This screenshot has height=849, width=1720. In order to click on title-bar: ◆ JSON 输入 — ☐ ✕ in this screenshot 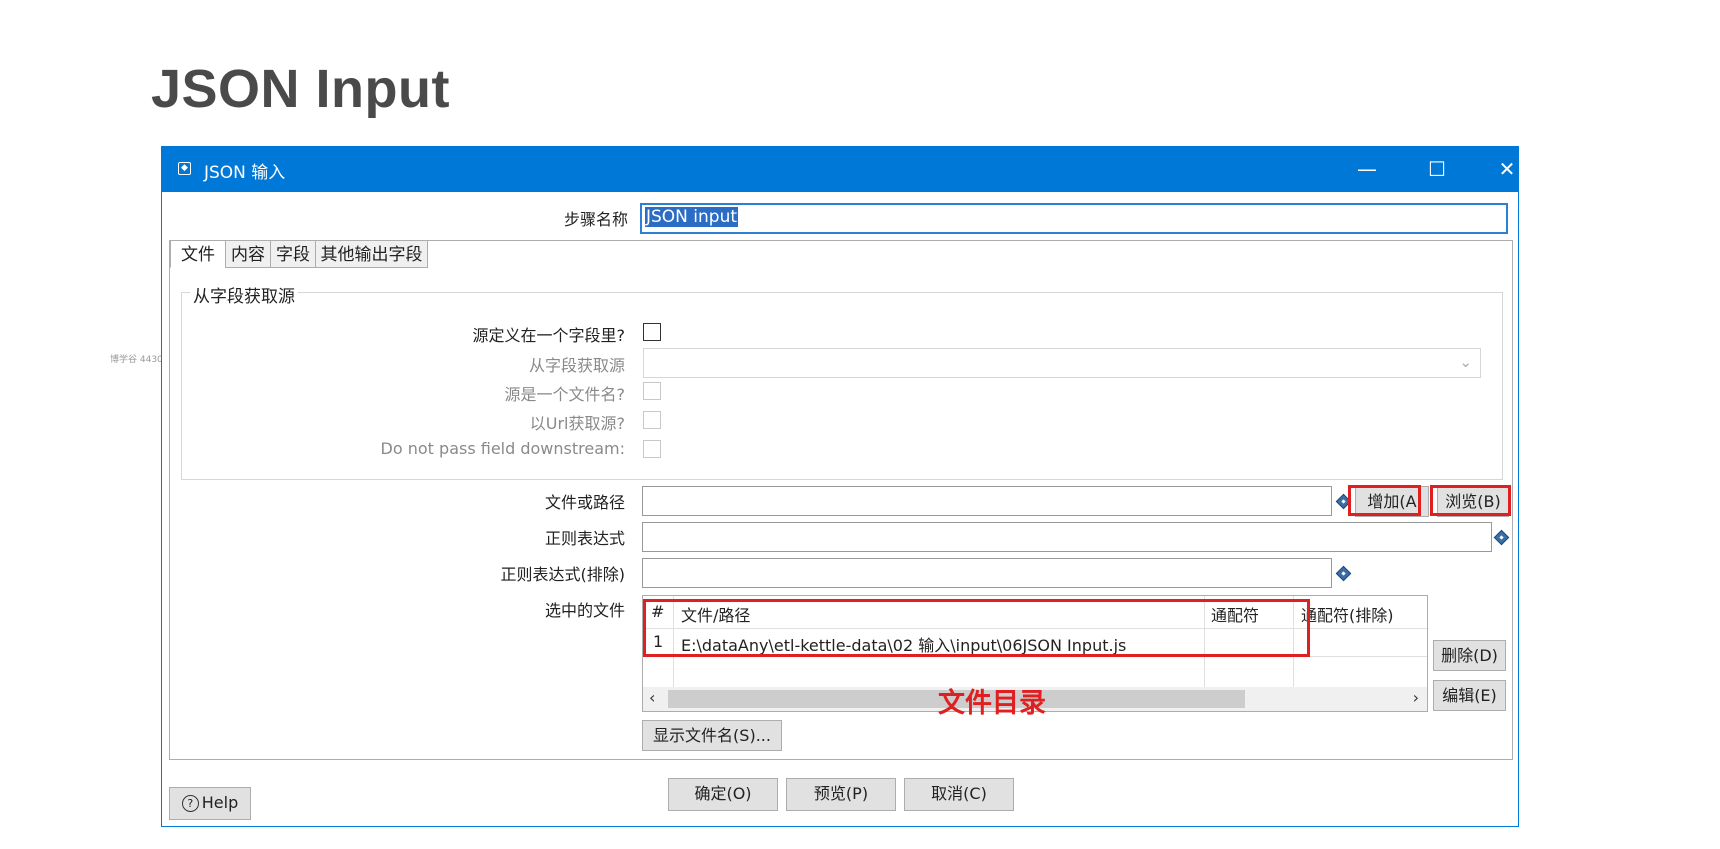, I will do `click(840, 169)`.